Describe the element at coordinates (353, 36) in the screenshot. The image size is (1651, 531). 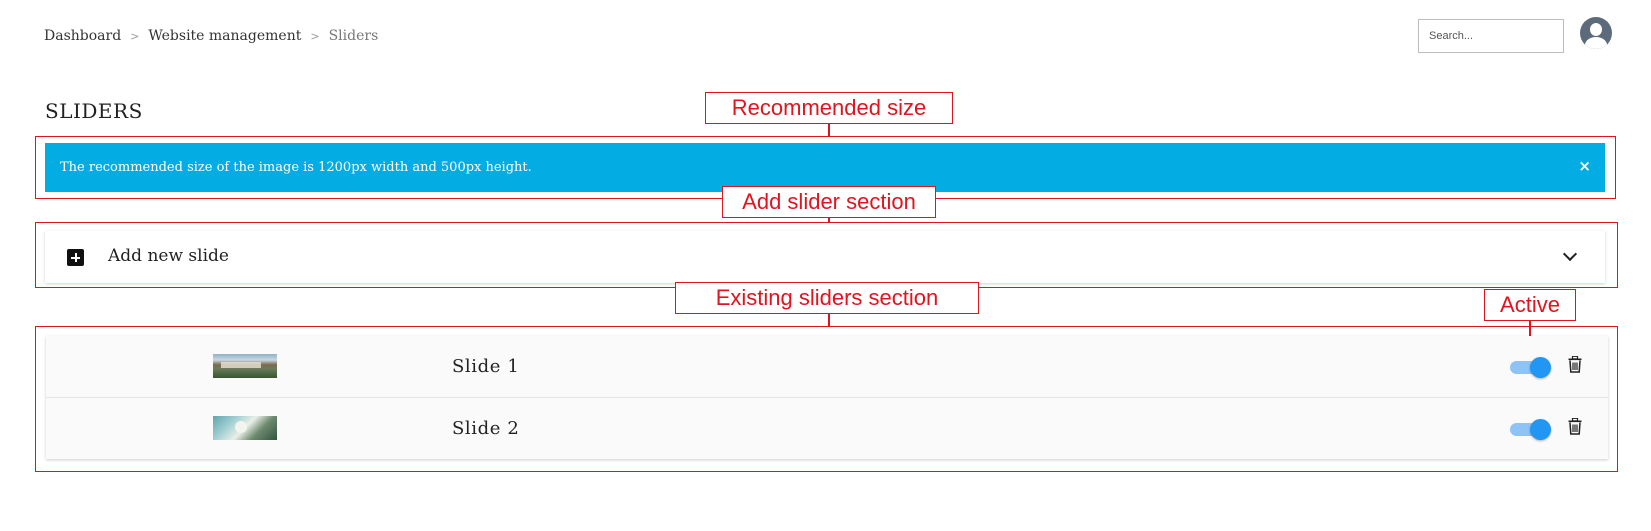
I see `breadcrumb-sliders: Sliders` at that location.